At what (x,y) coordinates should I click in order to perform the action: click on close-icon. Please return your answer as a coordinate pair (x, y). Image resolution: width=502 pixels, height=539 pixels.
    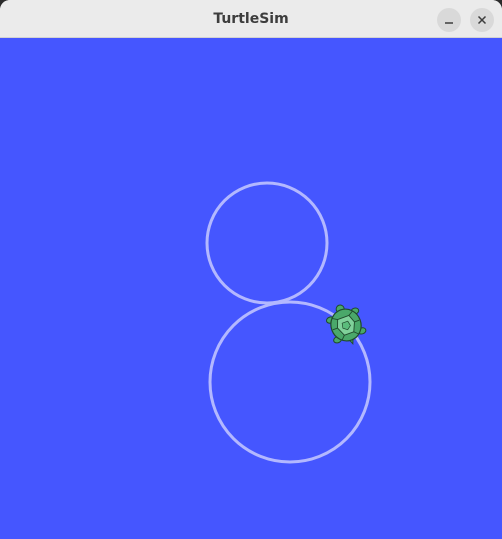
    Looking at the image, I should click on (482, 20).